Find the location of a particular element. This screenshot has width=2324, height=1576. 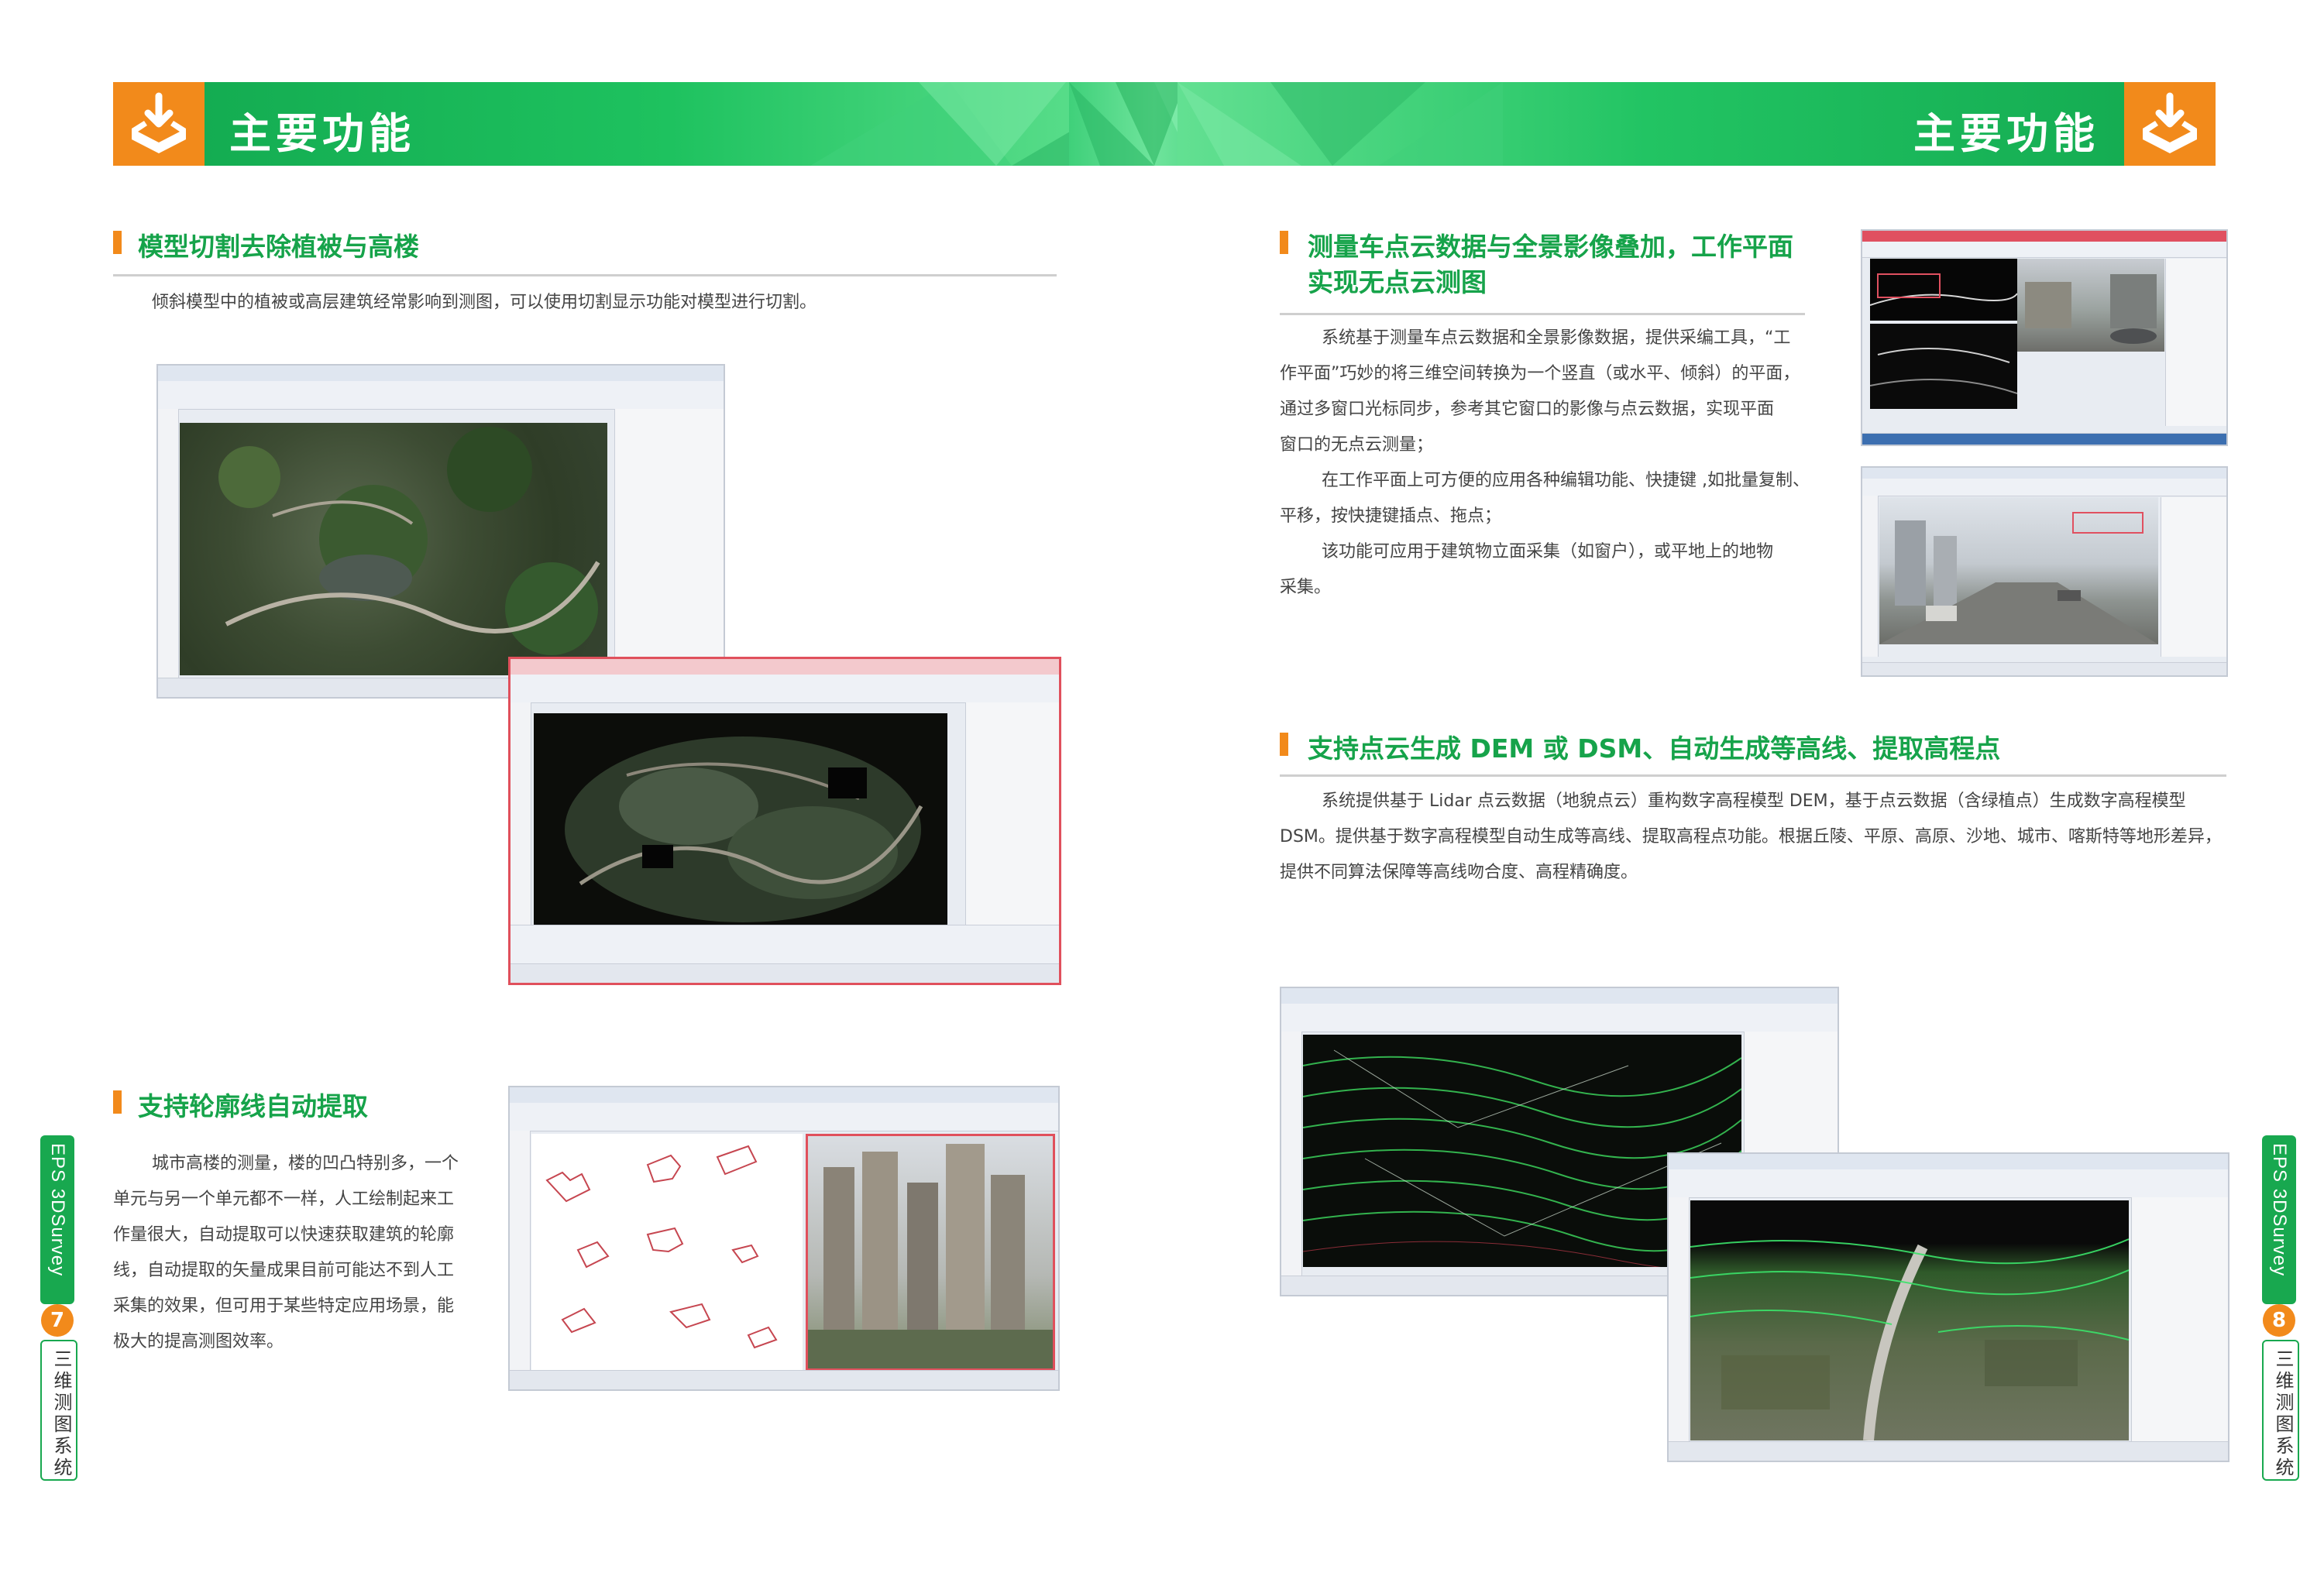

text-line: 线，自动提取的矢量成果目前可能达不到人工 is located at coordinates (284, 1270).